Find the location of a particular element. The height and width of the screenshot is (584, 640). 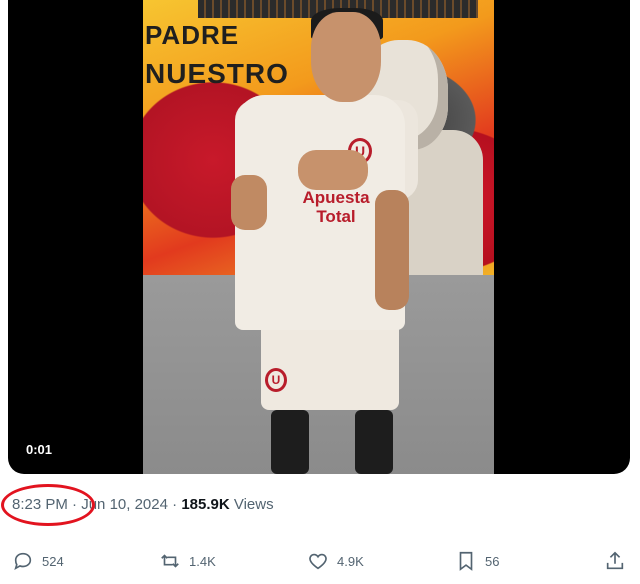

mural-text-line2: NUESTRO is located at coordinates (217, 73).